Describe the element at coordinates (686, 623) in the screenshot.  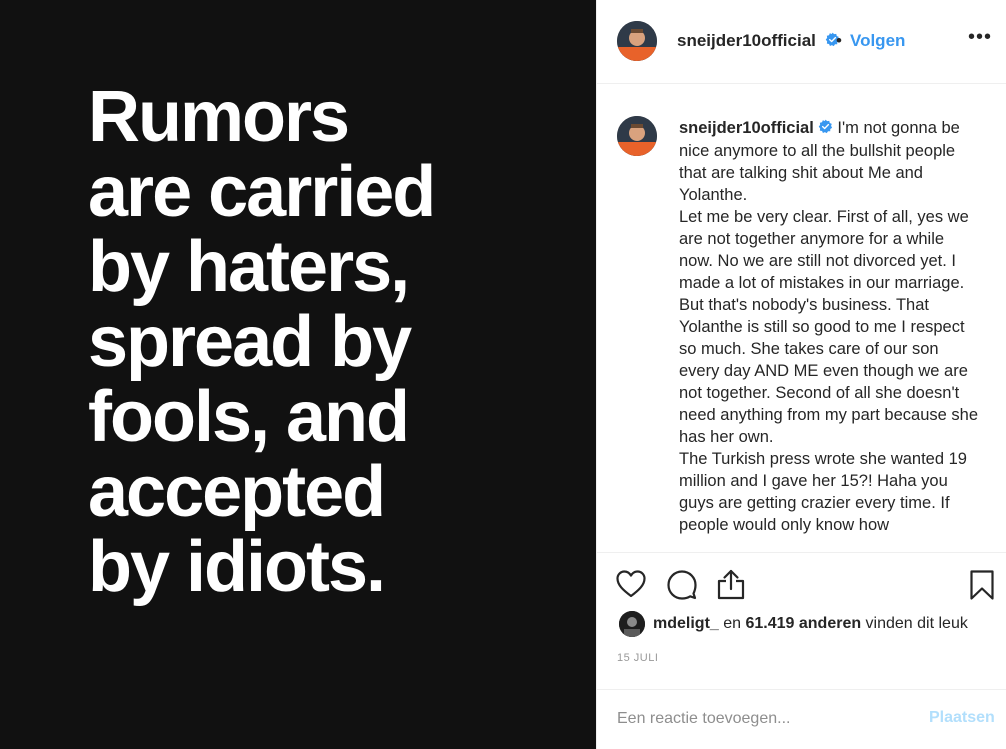
I see `liker-username: mdeligt_` at that location.